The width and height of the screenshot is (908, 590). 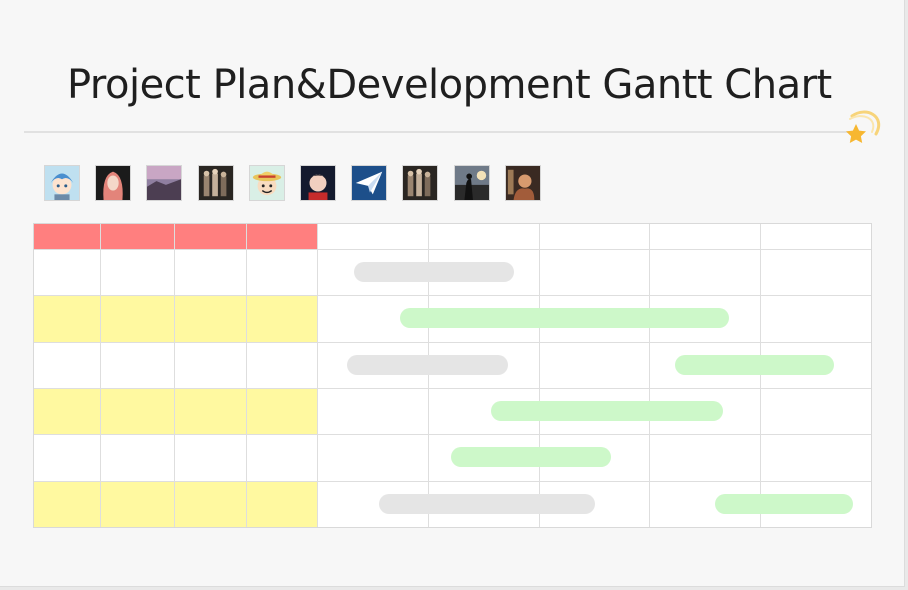 What do you see at coordinates (449, 85) in the screenshot?
I see `page-title: Project Plan&Development Gantt Chart` at bounding box center [449, 85].